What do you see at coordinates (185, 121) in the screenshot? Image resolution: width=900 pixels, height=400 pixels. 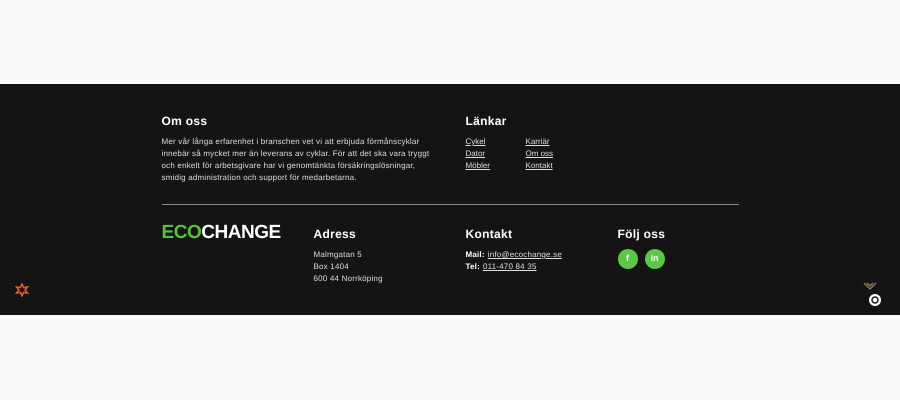 I see `about-heading: Om oss` at bounding box center [185, 121].